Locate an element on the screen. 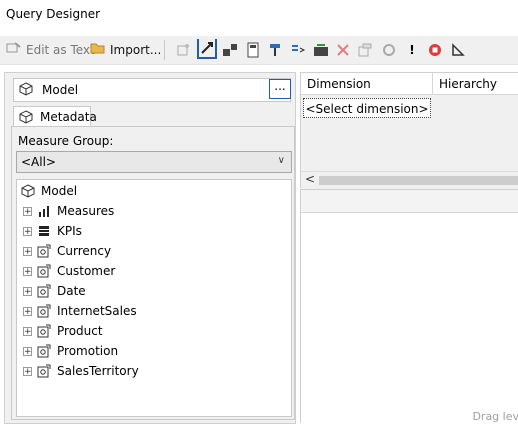  column-header-dimension: Dimension is located at coordinates (367, 84).